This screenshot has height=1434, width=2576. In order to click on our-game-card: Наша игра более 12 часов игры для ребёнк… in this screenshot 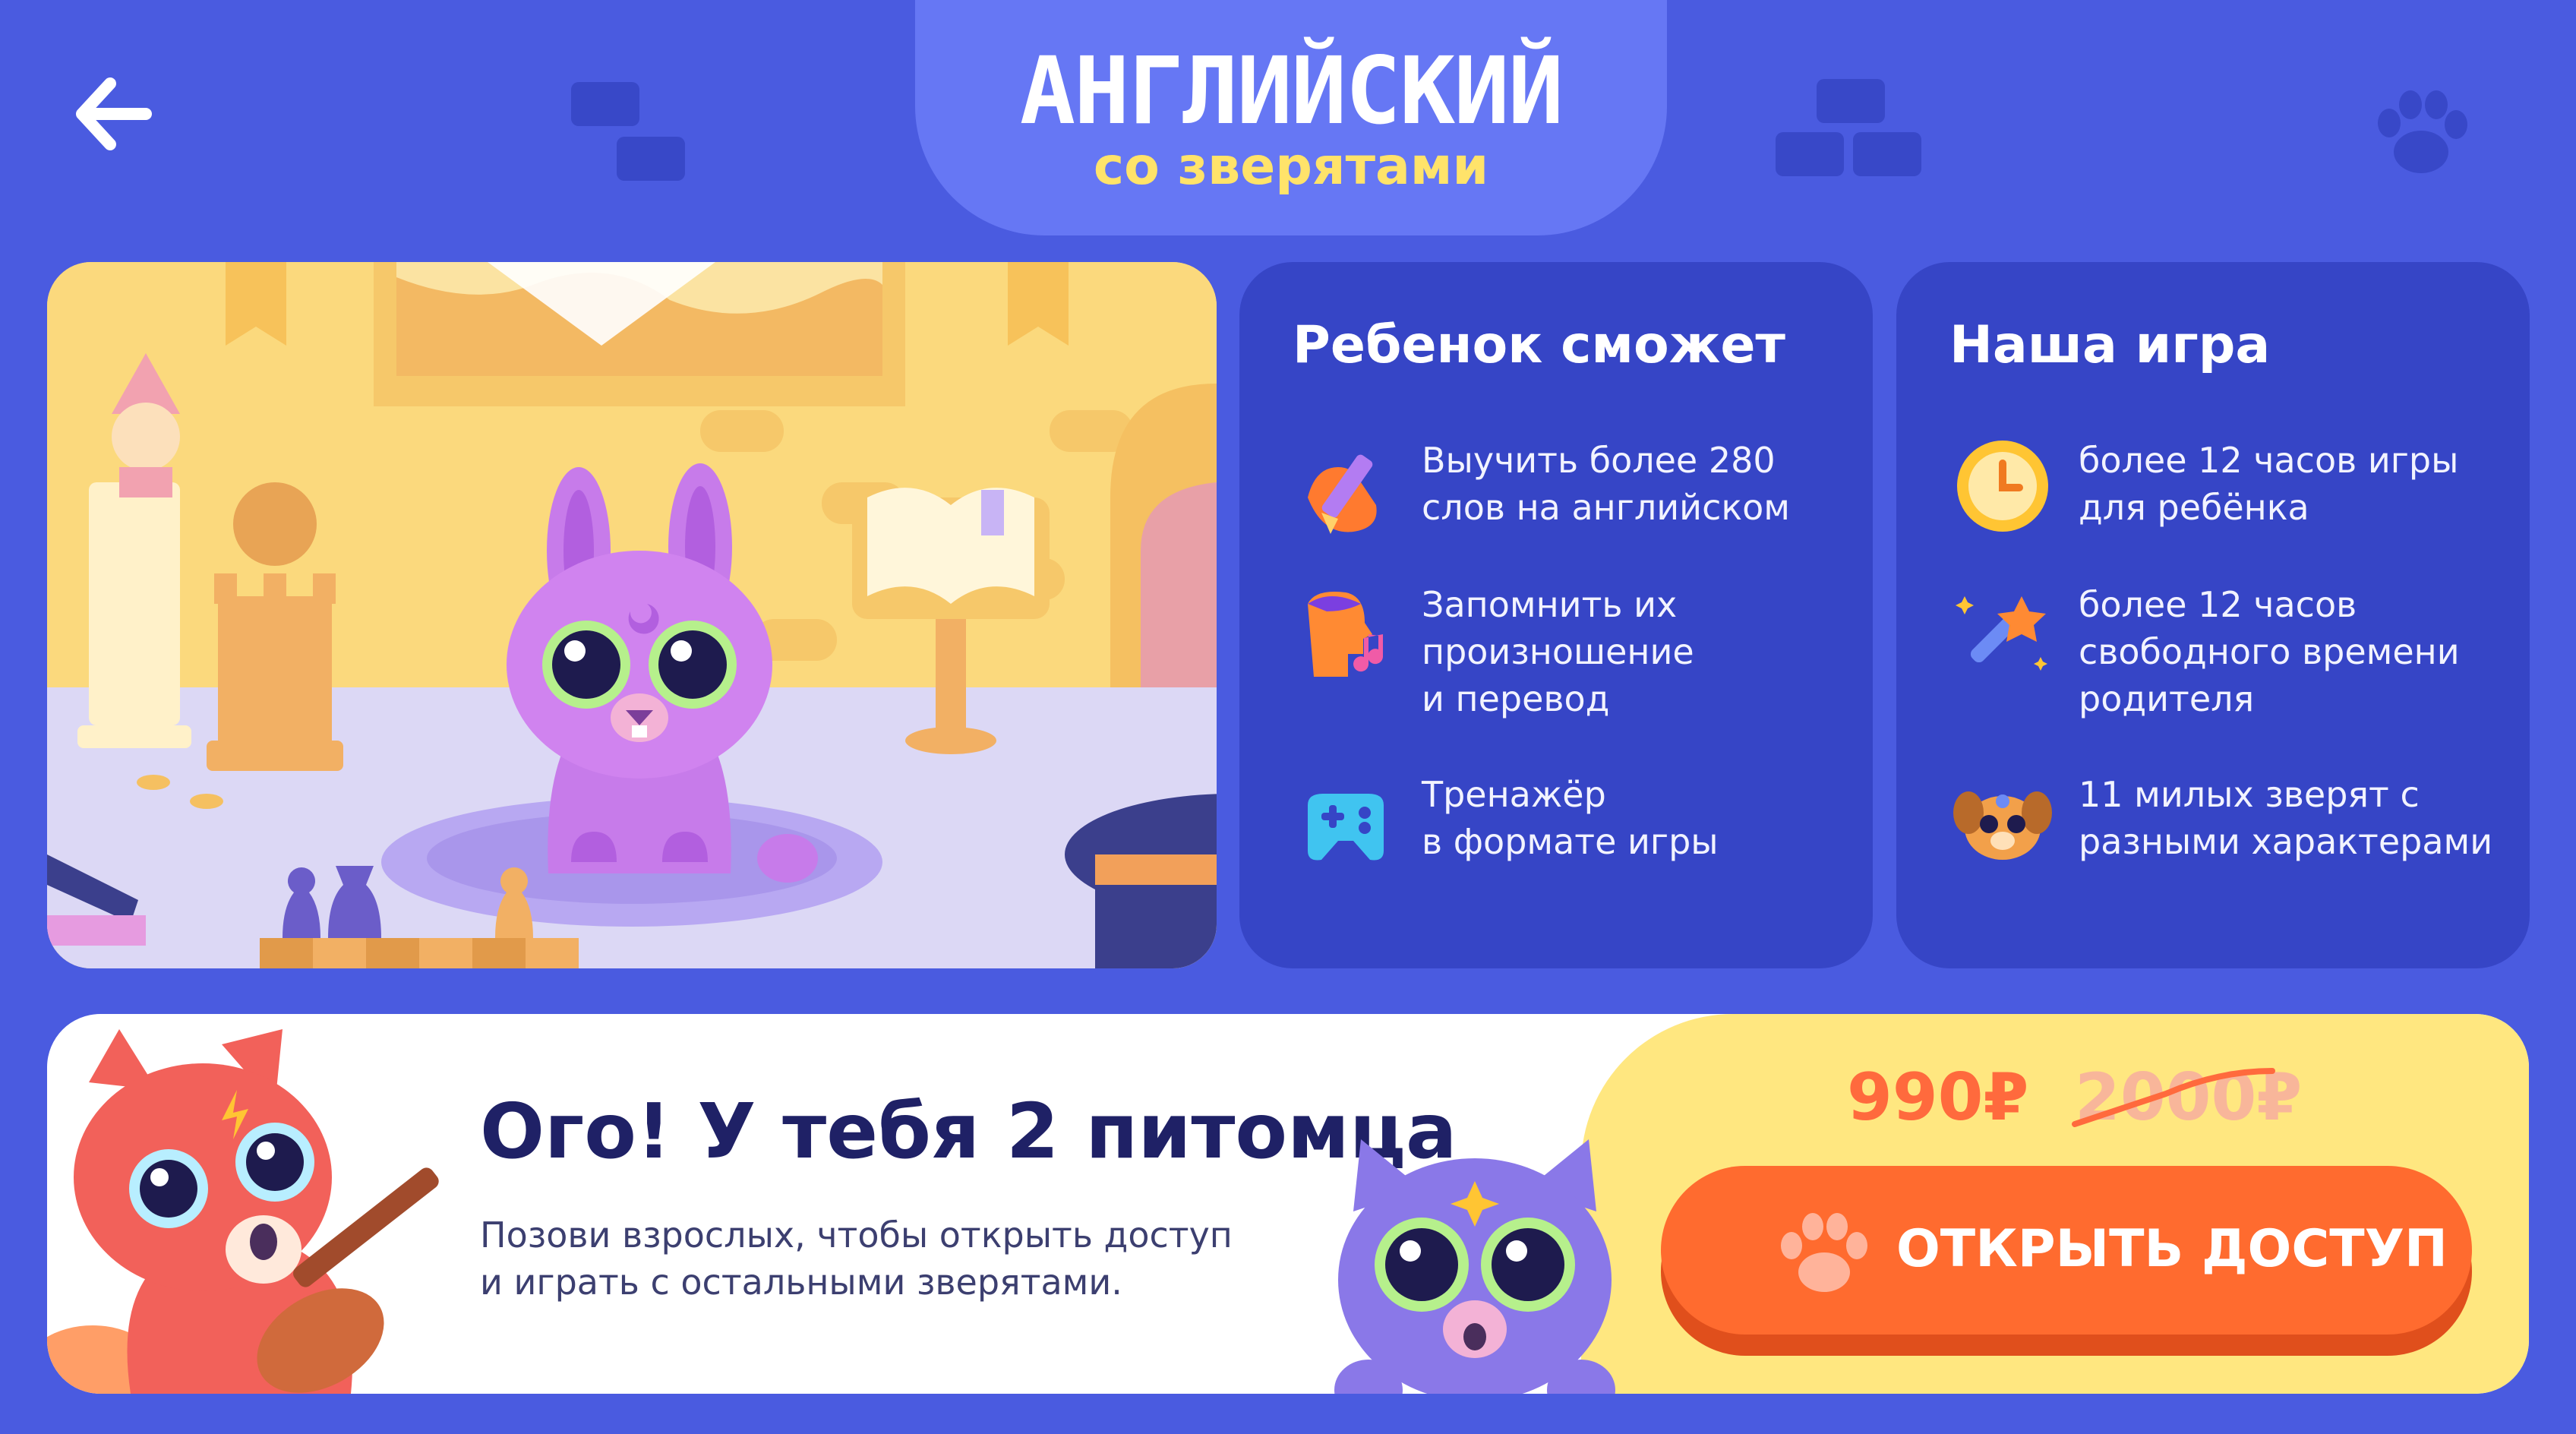, I will do `click(2213, 615)`.